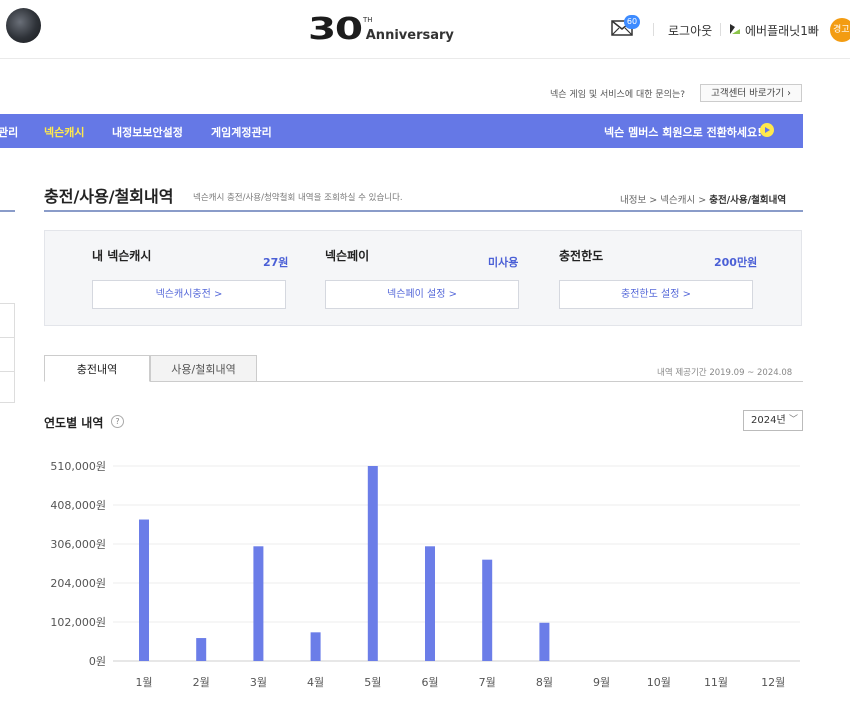 The width and height of the screenshot is (850, 724). Describe the element at coordinates (782, 30) in the screenshot. I see `user-name: 에버플래닛1빠` at that location.